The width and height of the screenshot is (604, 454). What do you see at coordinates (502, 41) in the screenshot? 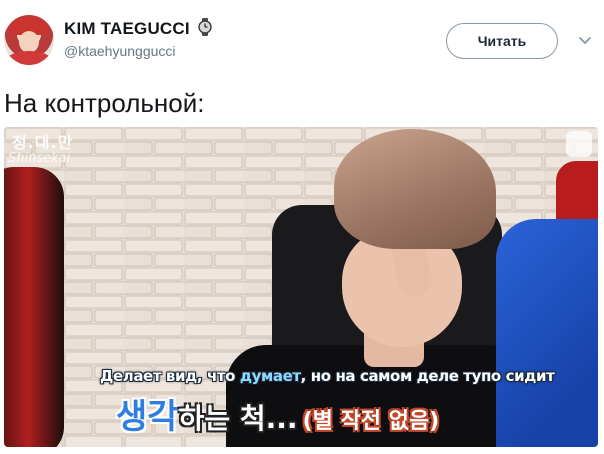
I see `follow-button: Читать` at bounding box center [502, 41].